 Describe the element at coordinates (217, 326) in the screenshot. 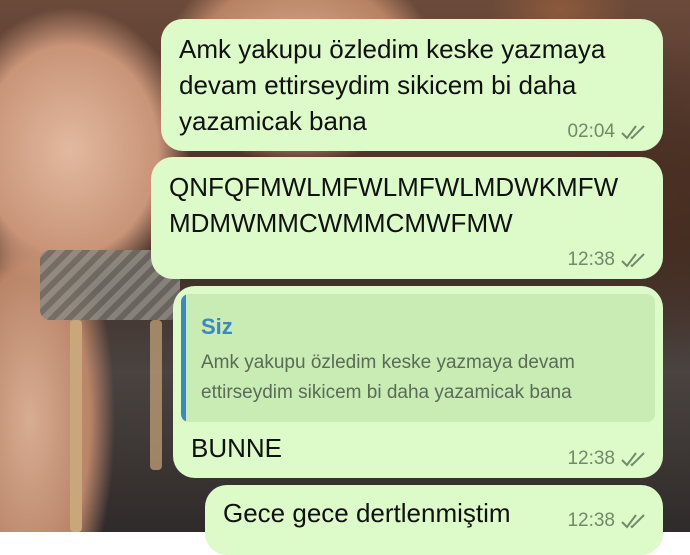

I see `reply-sender: Siz` at that location.